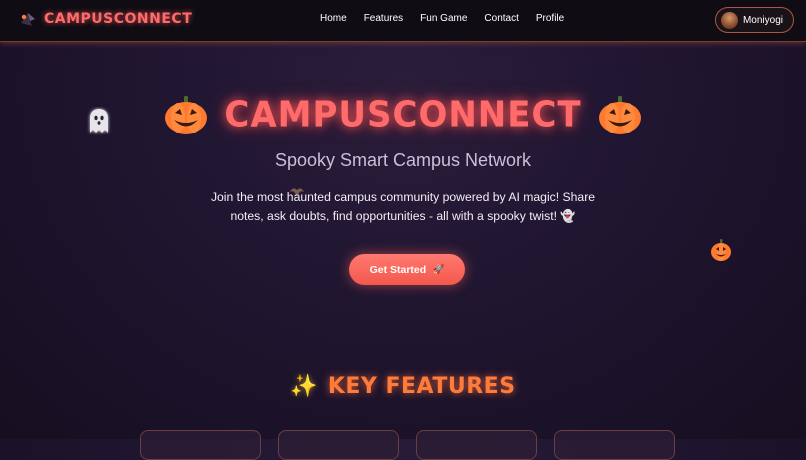 The width and height of the screenshot is (806, 460). I want to click on brand-name: CAMPUSCONNECT, so click(118, 19).